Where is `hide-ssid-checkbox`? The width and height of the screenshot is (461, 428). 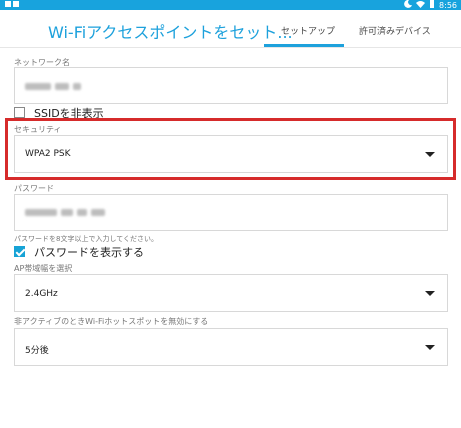 hide-ssid-checkbox is located at coordinates (19, 112).